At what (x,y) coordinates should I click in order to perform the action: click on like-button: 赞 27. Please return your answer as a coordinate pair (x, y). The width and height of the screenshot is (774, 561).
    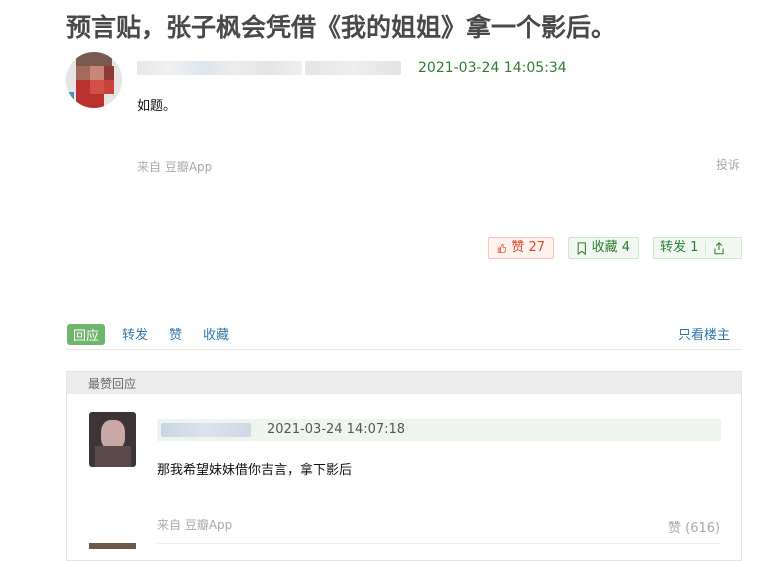
    Looking at the image, I should click on (521, 248).